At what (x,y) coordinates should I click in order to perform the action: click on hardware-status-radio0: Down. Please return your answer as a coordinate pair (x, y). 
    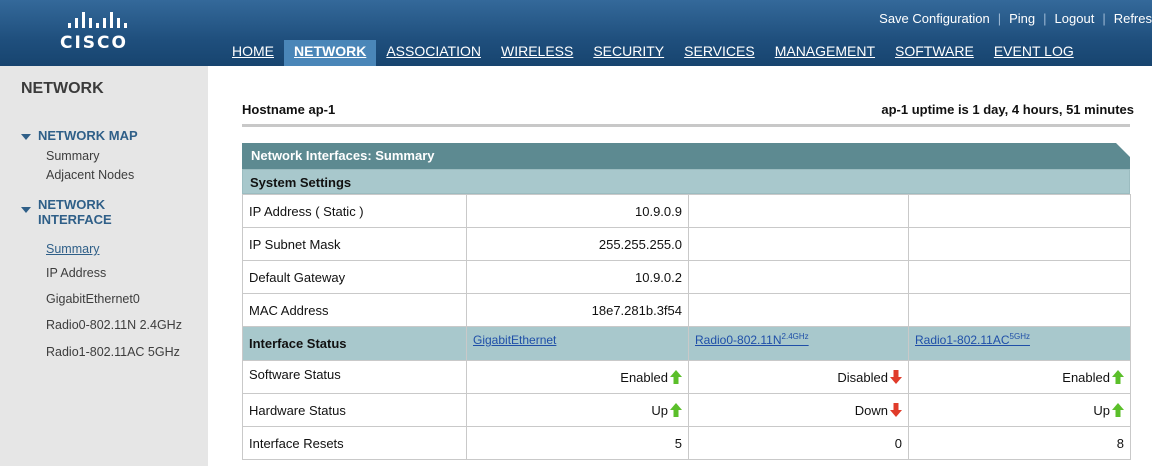
    Looking at the image, I should click on (798, 410).